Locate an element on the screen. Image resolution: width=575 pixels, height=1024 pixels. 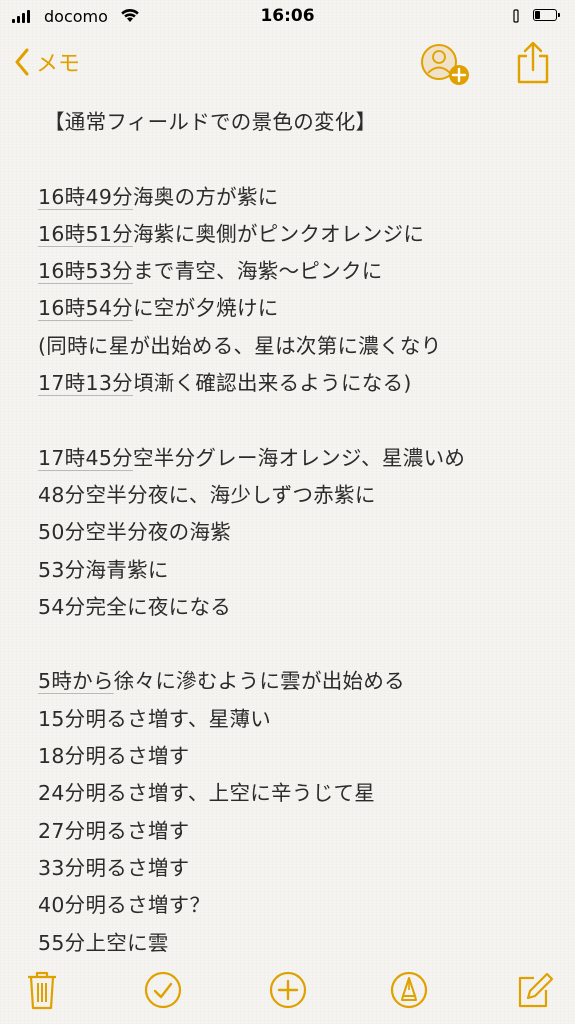
note-line: 16時54分に空が夕焼けに is located at coordinates (298, 308).